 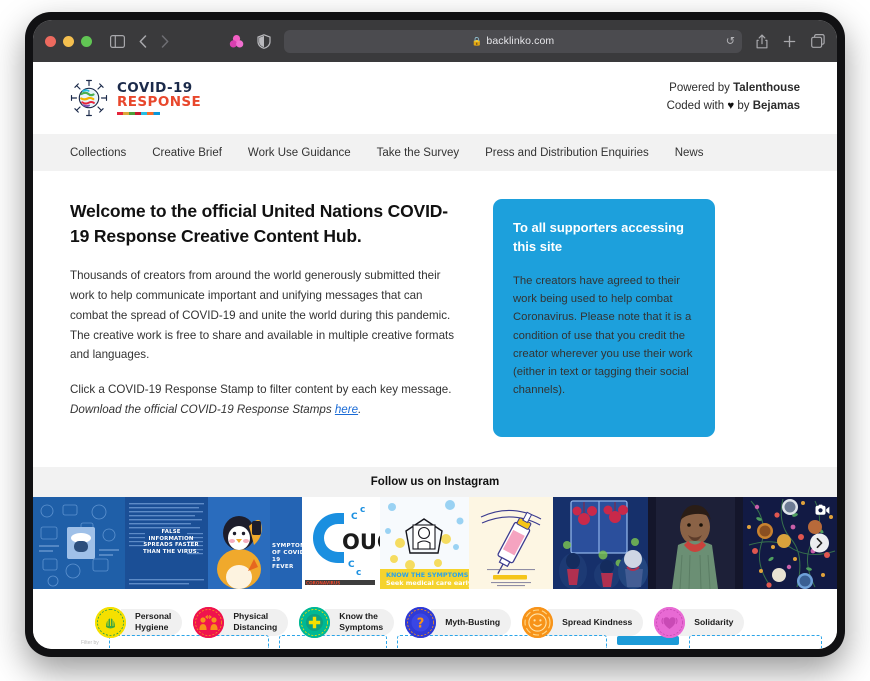 What do you see at coordinates (89, 98) in the screenshot?
I see `un-globe-icon` at bounding box center [89, 98].